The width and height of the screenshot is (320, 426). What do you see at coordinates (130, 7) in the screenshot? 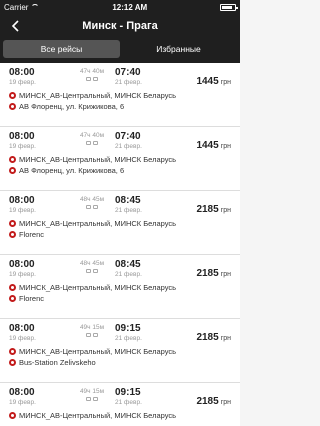
I see `status-time: 12:12 AM` at bounding box center [130, 7].